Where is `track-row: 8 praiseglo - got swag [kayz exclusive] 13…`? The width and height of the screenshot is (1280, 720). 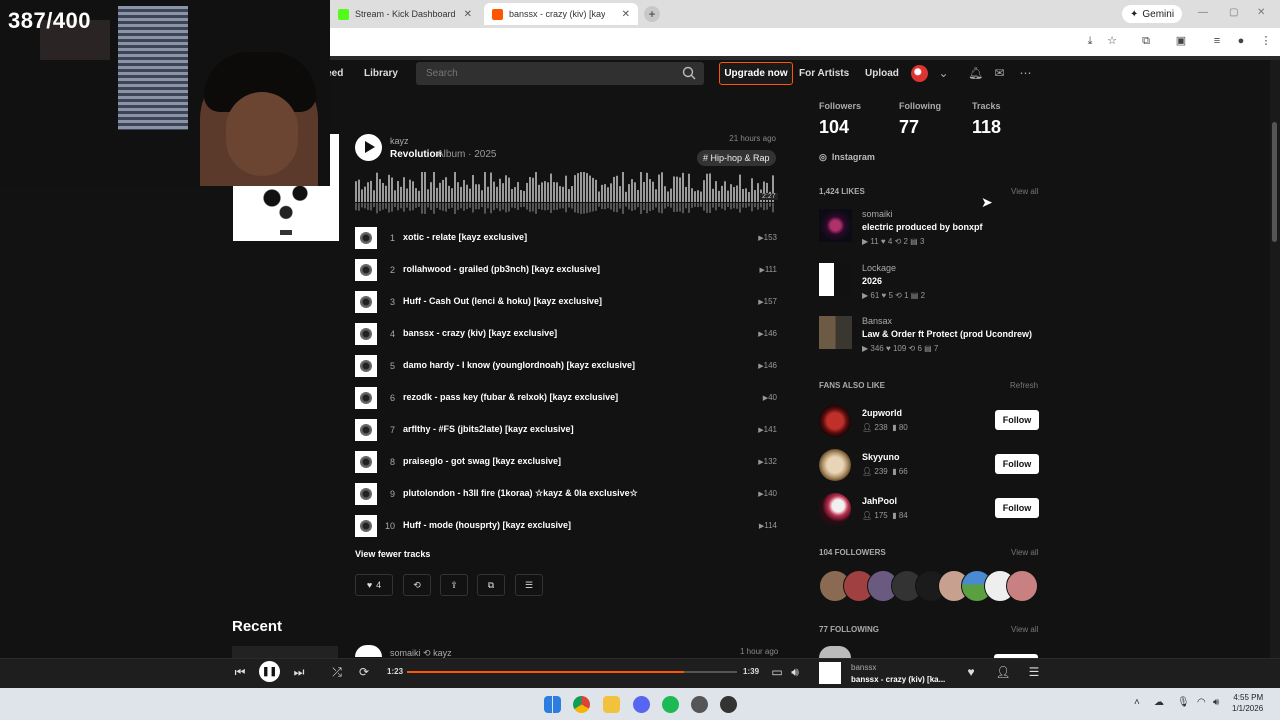 track-row: 8 praiseglo - got swag [kayz exclusive] 13… is located at coordinates (566, 462).